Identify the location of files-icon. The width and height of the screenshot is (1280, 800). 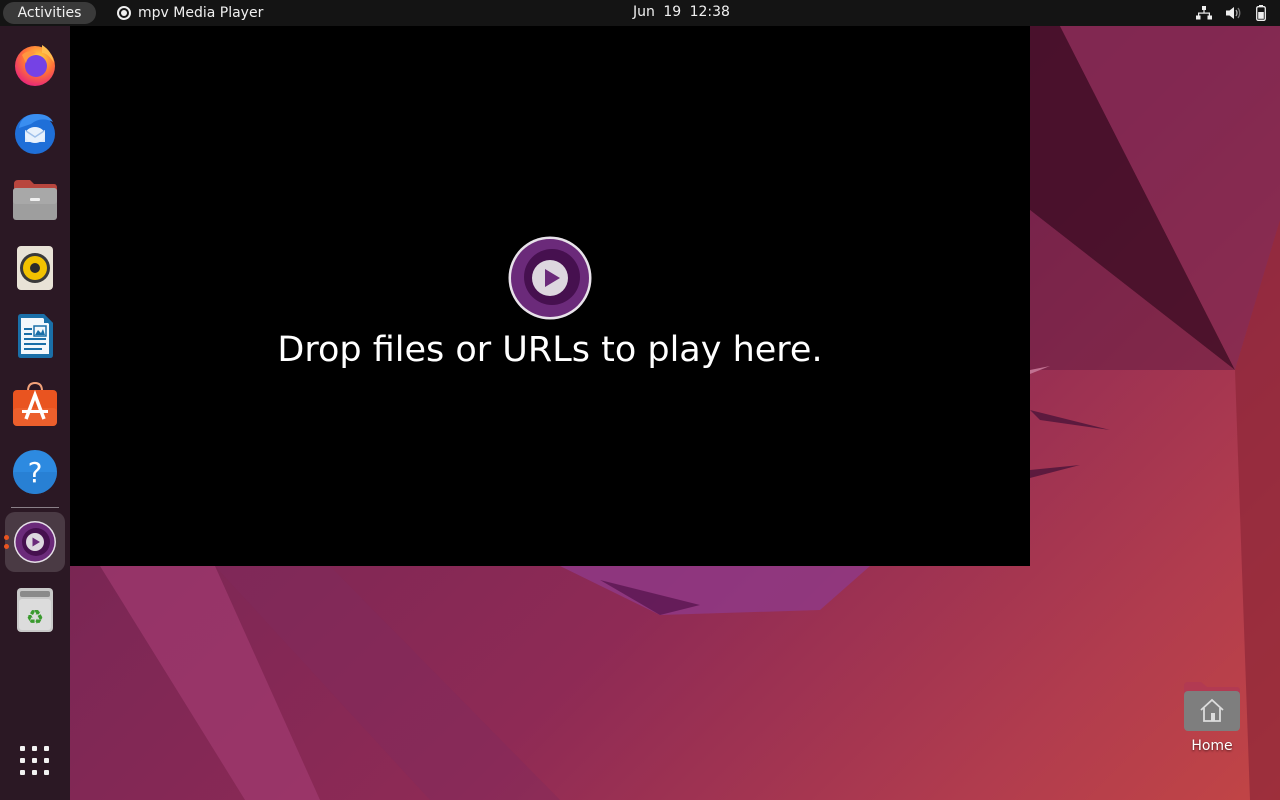
(35, 200).